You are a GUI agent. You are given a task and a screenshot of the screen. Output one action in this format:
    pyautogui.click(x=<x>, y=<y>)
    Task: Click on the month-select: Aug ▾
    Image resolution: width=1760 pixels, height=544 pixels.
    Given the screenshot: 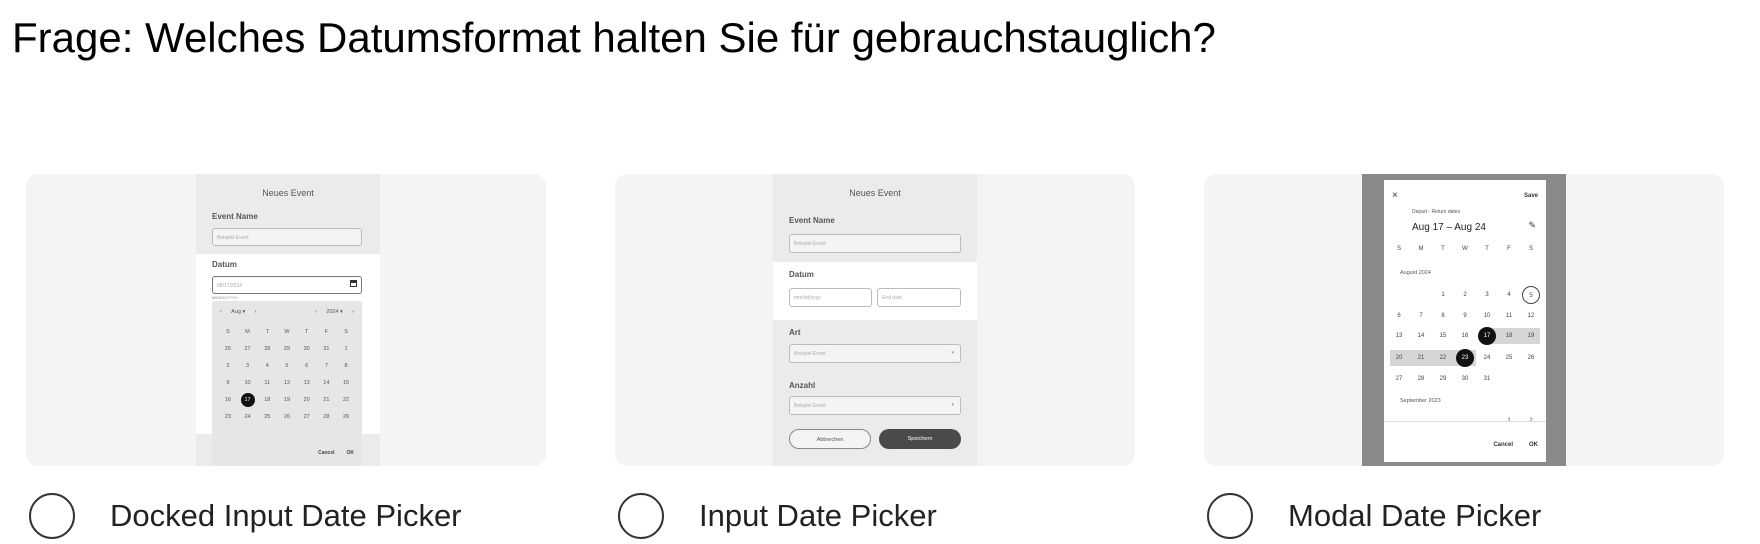 What is the action you would take?
    pyautogui.click(x=238, y=312)
    